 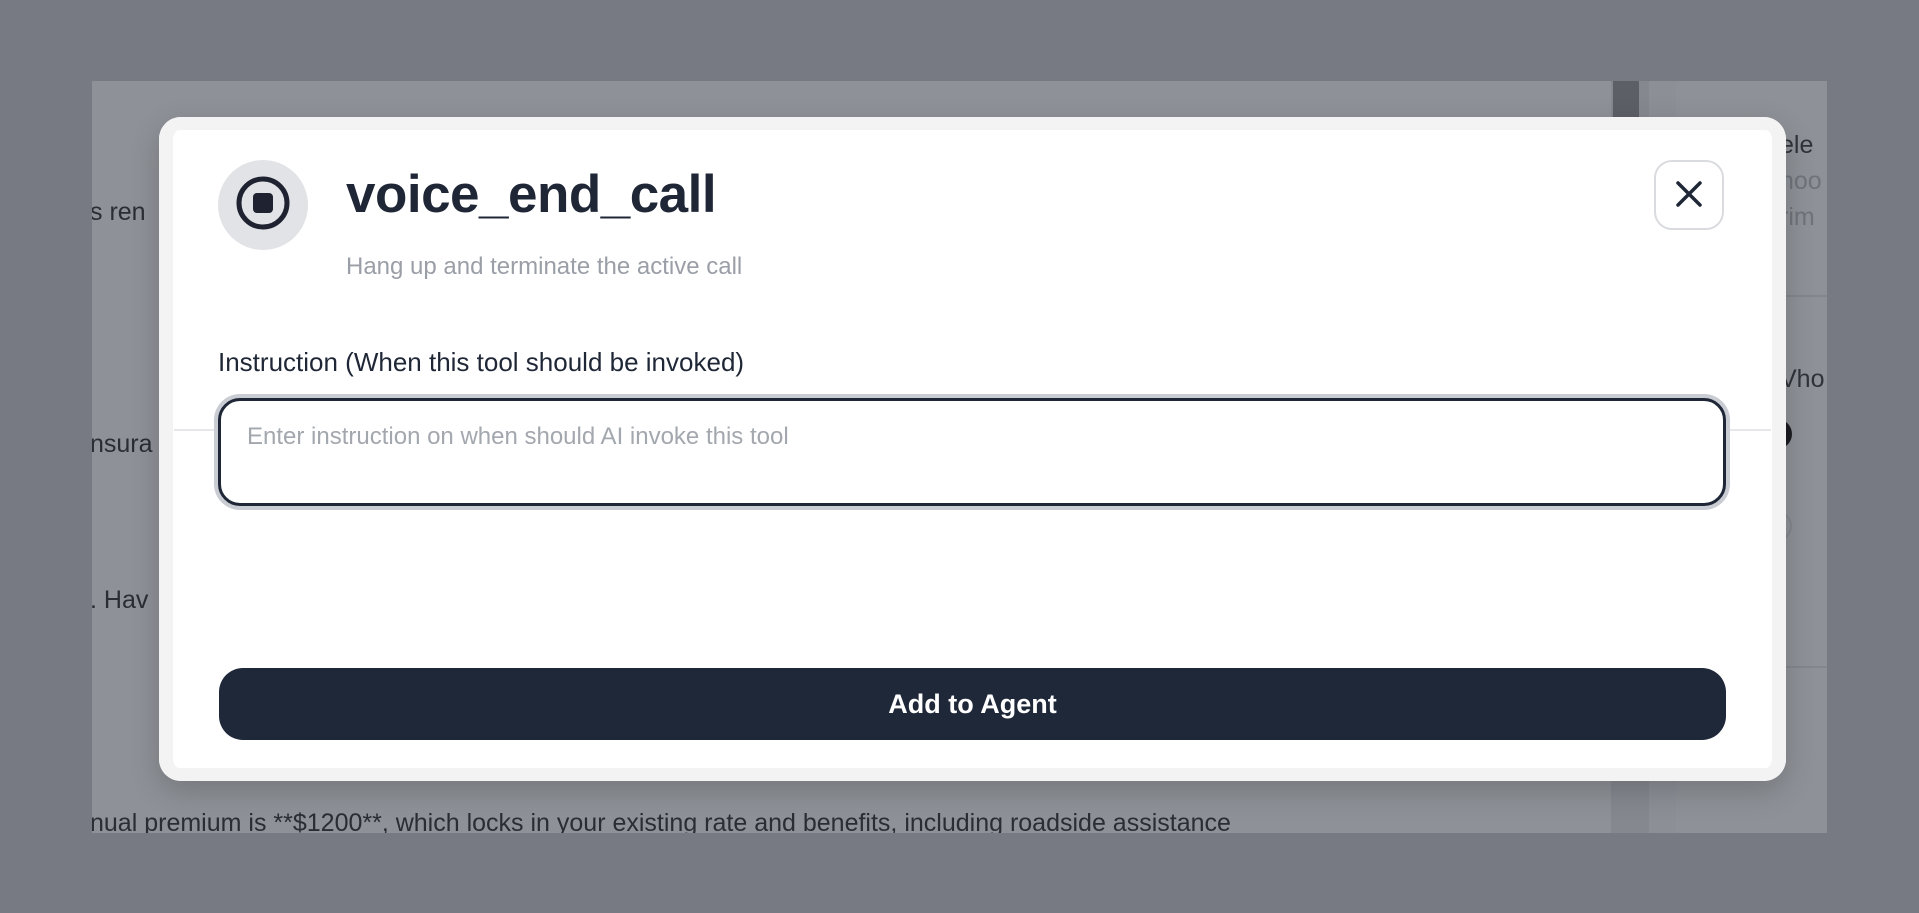 I want to click on close-icon, so click(x=1689, y=195).